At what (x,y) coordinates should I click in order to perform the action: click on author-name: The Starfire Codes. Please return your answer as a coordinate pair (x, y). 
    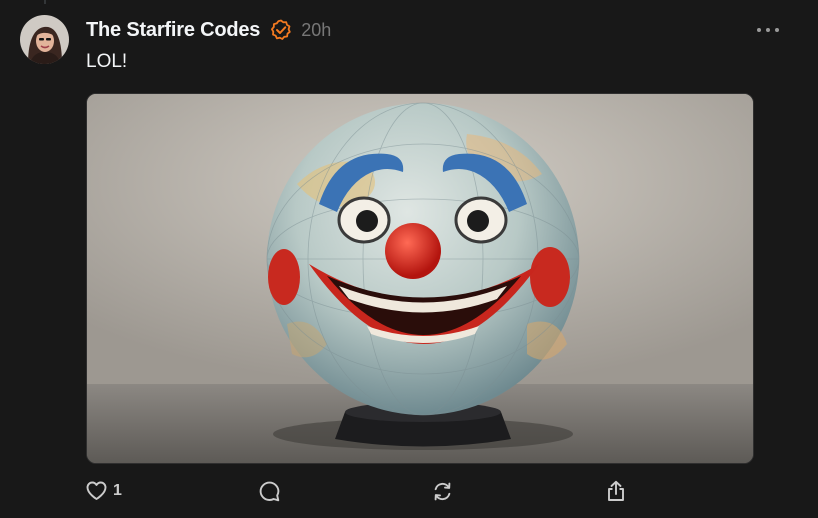
    Looking at the image, I should click on (173, 30).